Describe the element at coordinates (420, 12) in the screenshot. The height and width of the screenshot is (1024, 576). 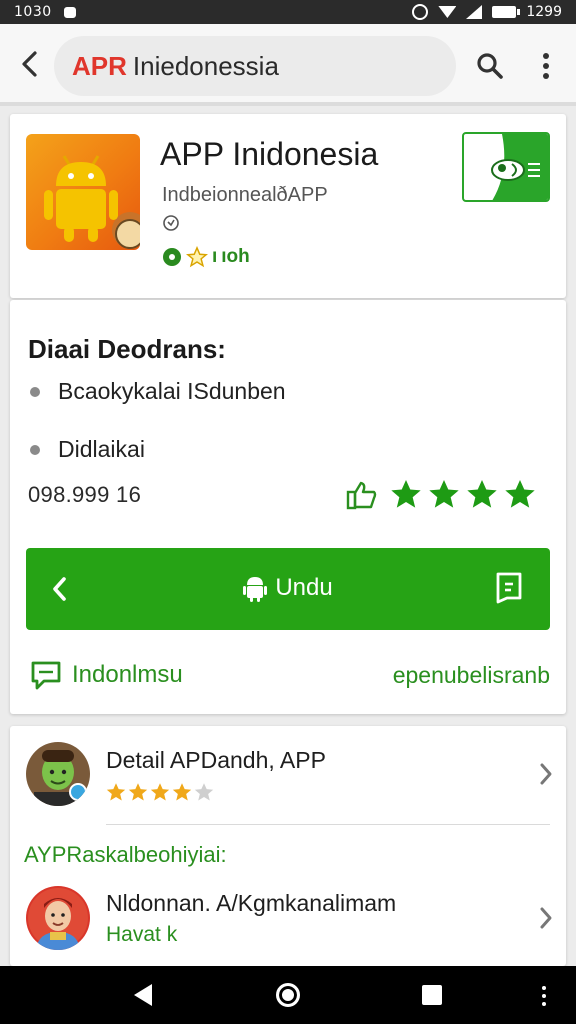
I see `alarm-icon` at that location.